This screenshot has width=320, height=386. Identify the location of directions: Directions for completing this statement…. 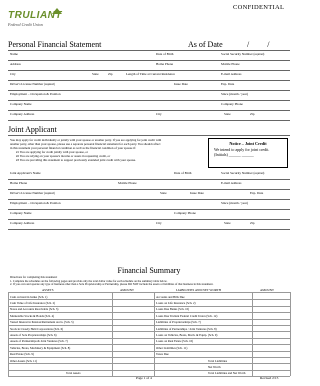
(112, 281).